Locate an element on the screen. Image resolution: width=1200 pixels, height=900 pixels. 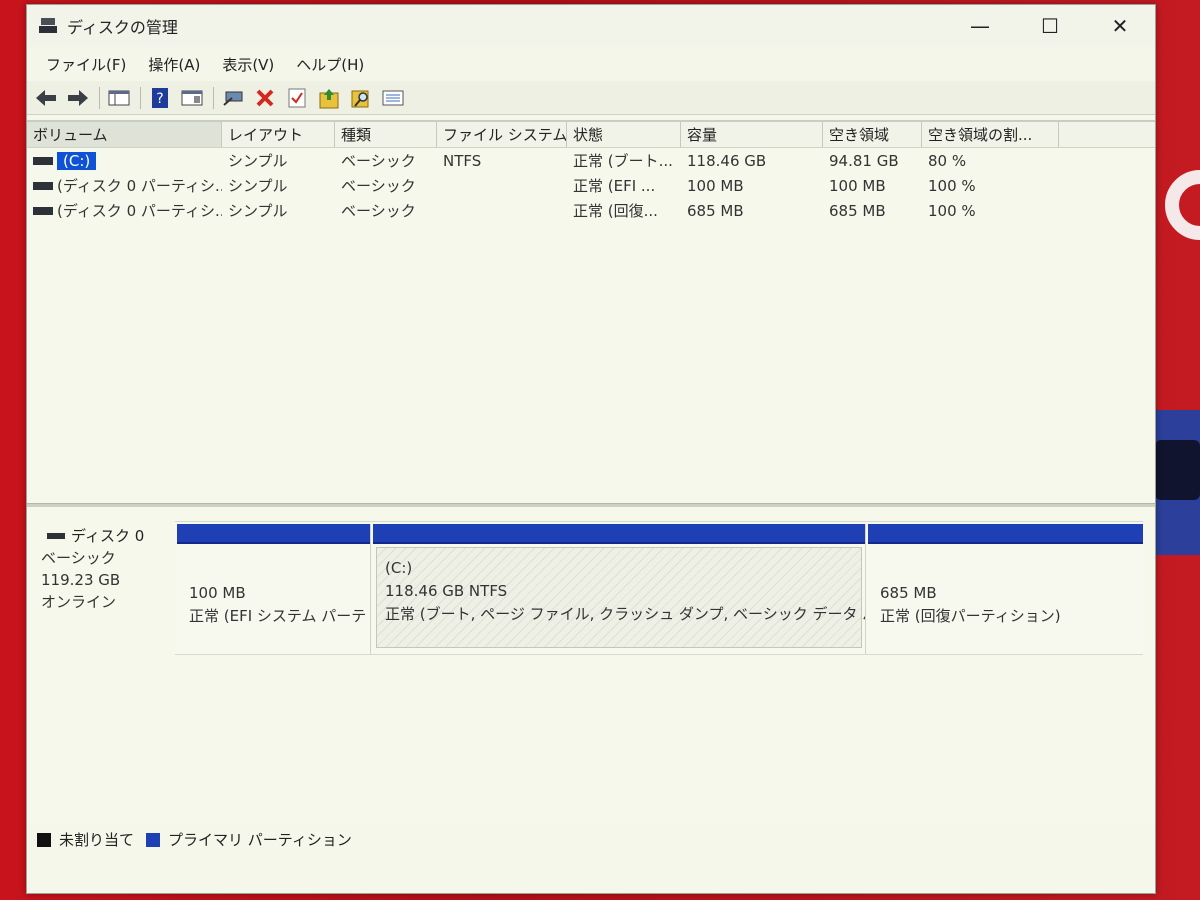
legend-label: 未割り当て is located at coordinates (97, 840).